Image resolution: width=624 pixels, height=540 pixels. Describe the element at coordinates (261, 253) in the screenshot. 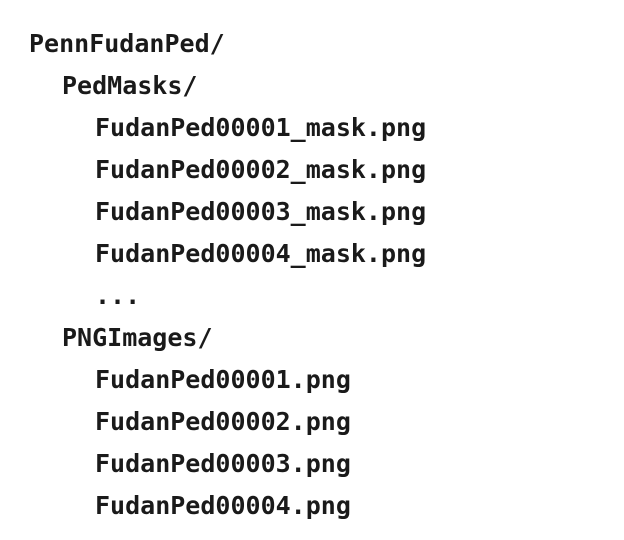

I see `mask-file: FudanPed00004_mask.png` at that location.